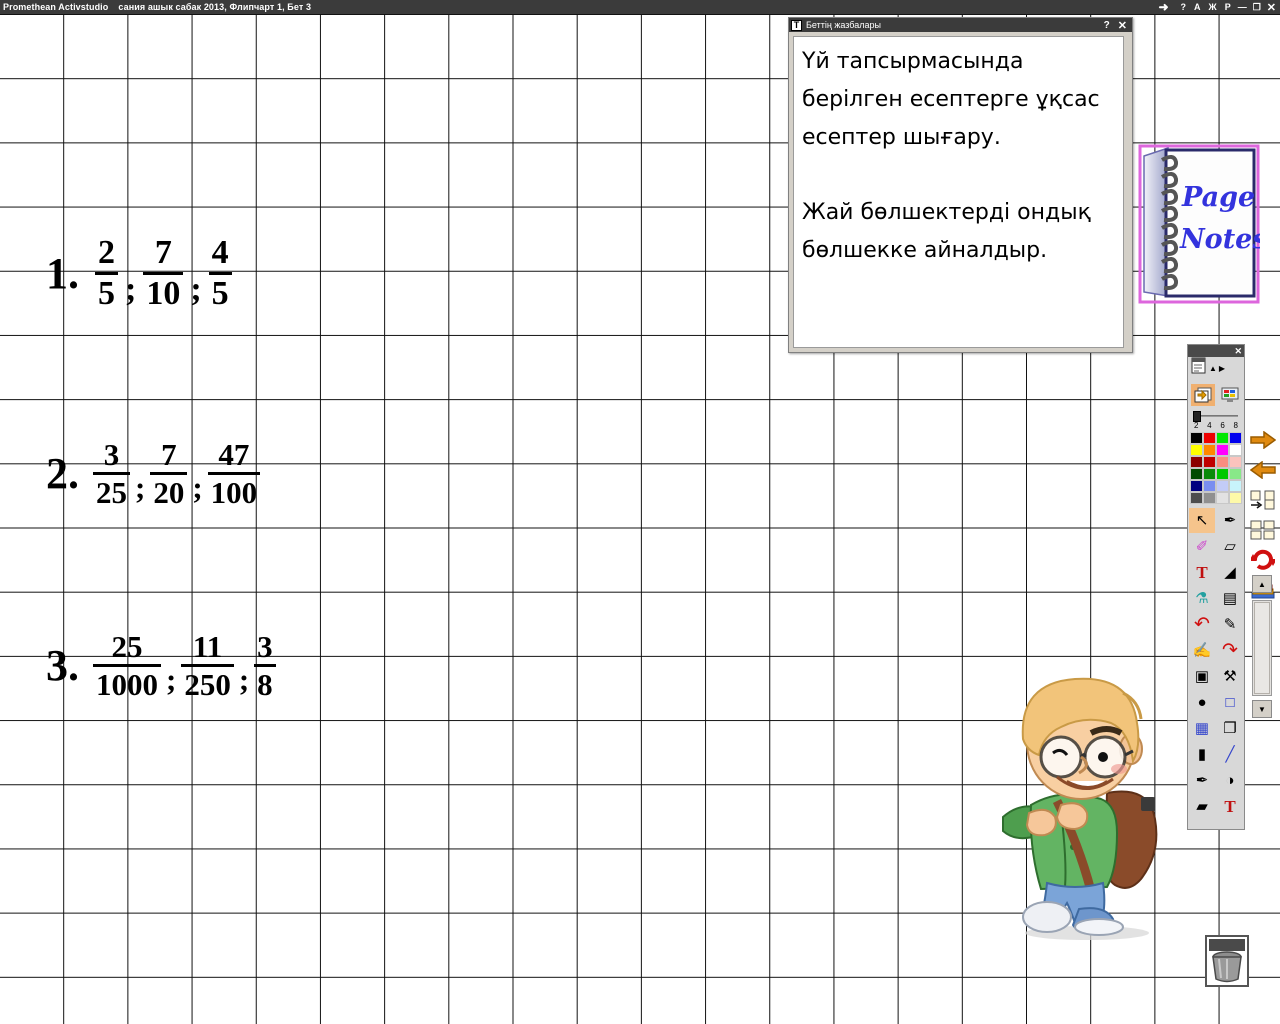  I want to click on page-notes-titlebar: T Беттің жазбалары ? ✕, so click(960, 25).